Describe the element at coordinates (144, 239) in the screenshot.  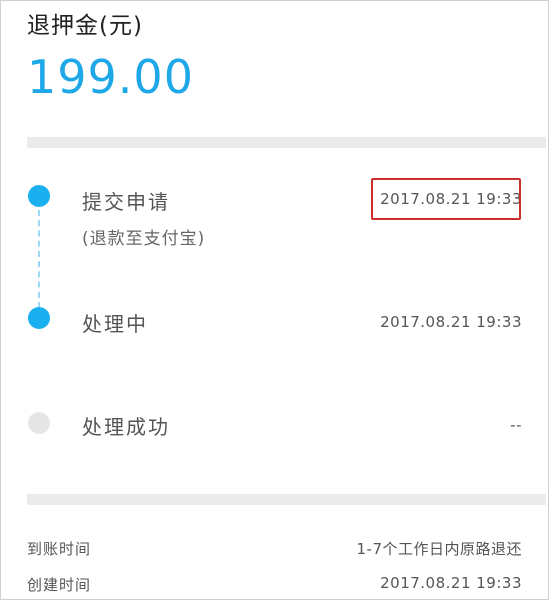
I see `step-subtitle-submit: (退款至支付宝)` at that location.